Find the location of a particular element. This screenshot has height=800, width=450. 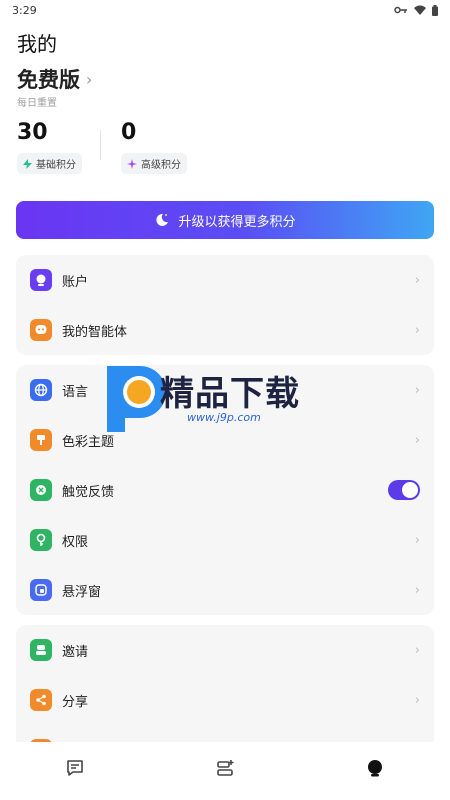

wifi-icon is located at coordinates (420, 10).